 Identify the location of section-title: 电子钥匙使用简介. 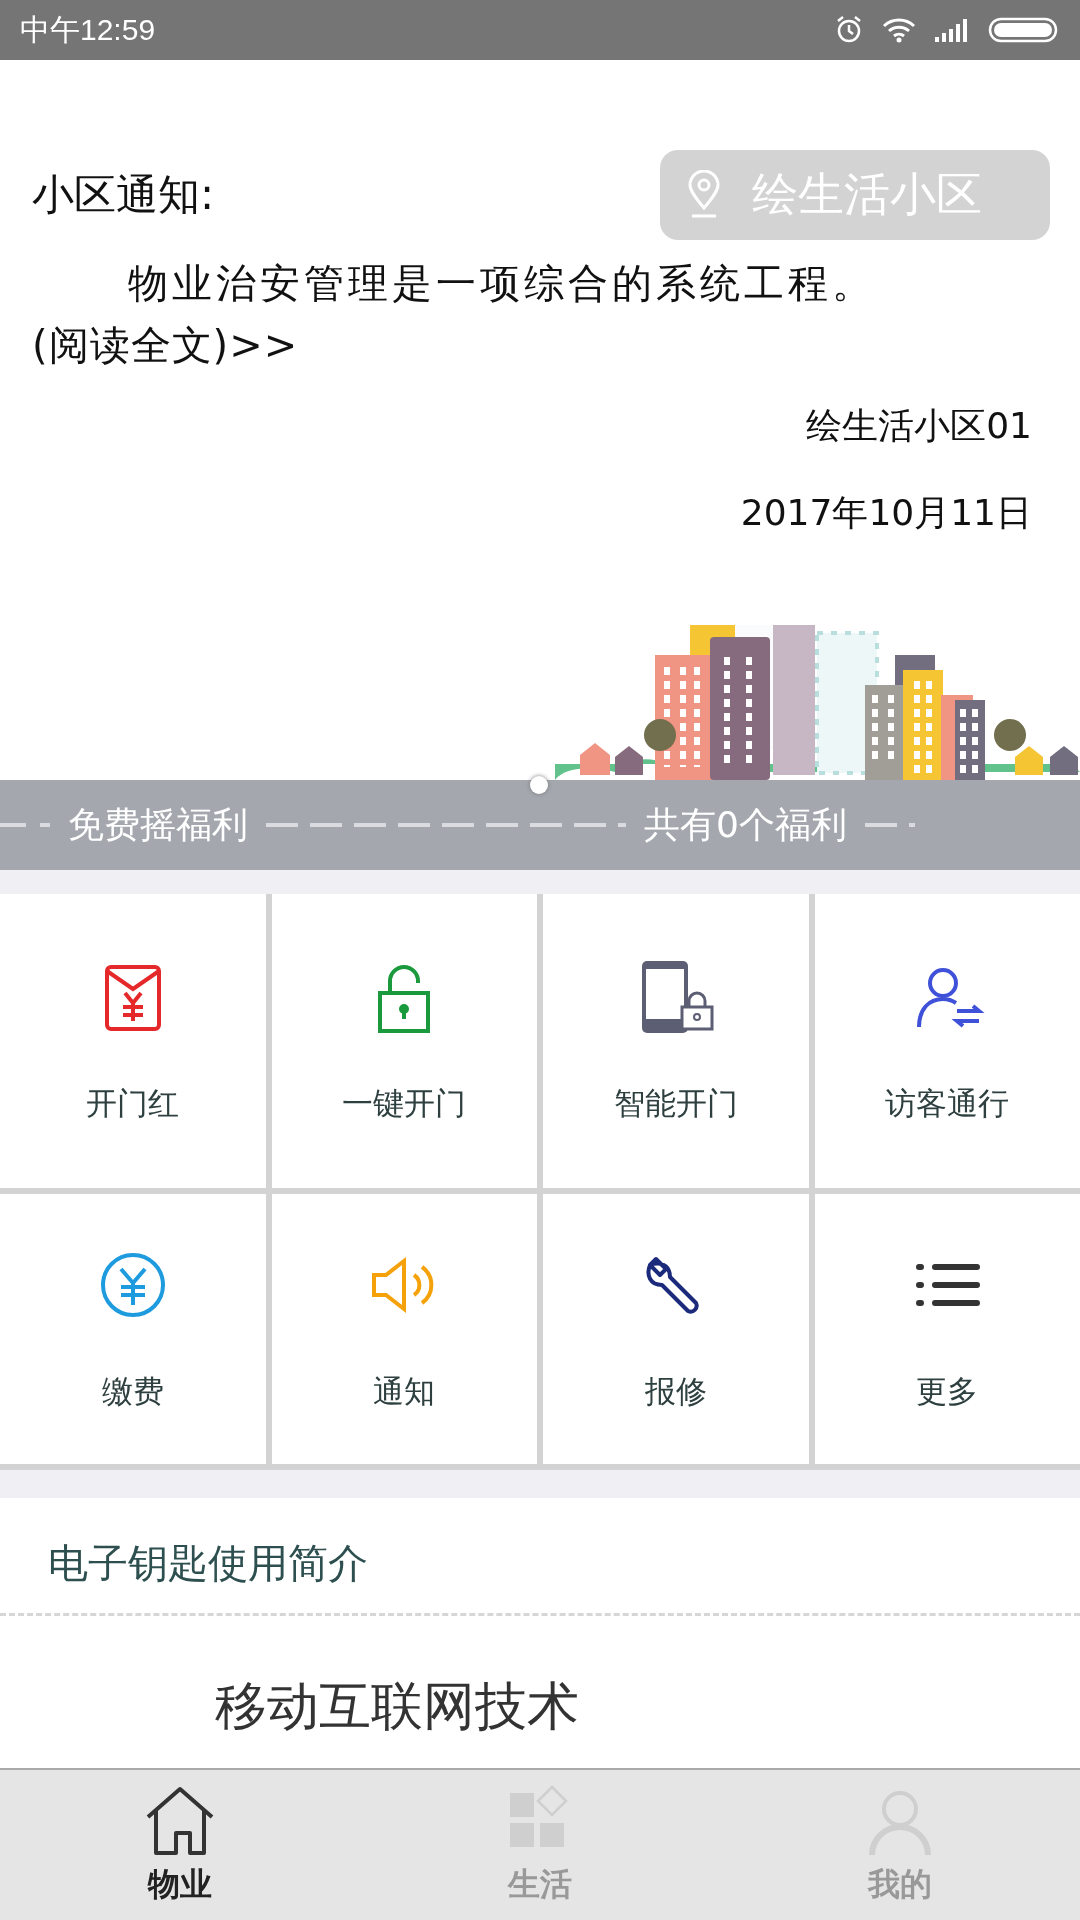
(208, 1563).